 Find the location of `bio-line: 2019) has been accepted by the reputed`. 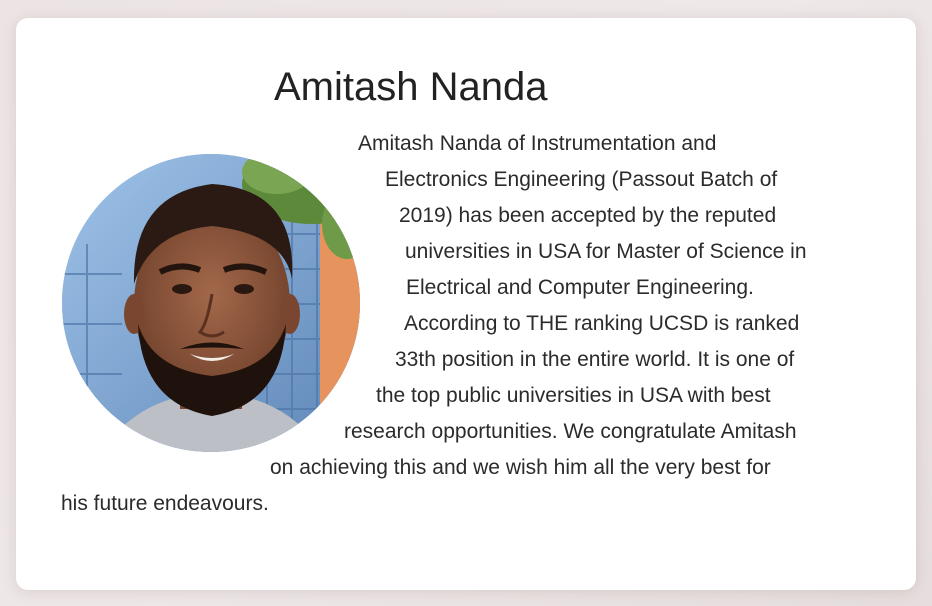

bio-line: 2019) has been accepted by the reputed is located at coordinates (588, 215).